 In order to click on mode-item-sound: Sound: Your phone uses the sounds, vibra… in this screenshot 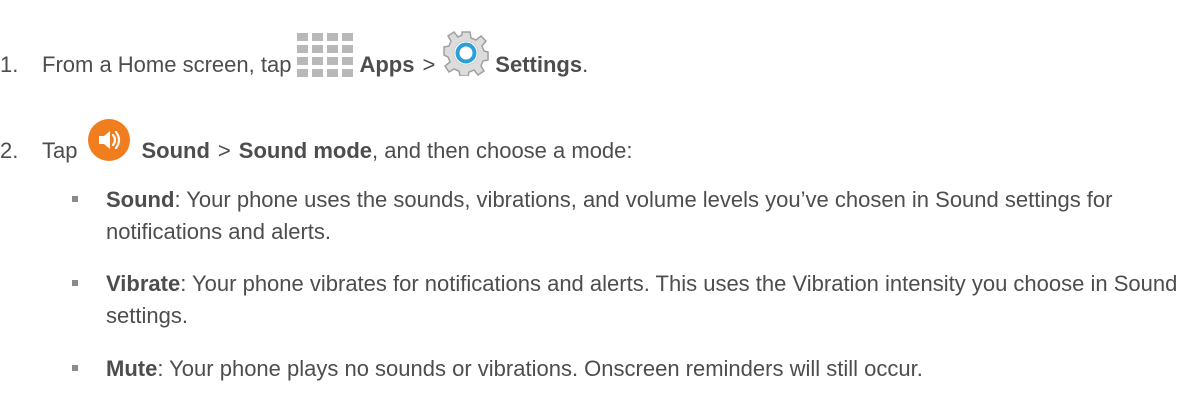, I will do `click(632, 216)`.